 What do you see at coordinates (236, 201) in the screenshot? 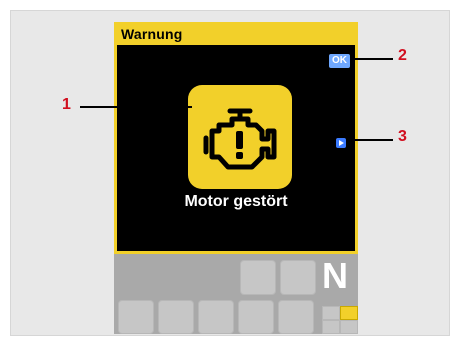
I see `warning-message: Motor gestört` at bounding box center [236, 201].